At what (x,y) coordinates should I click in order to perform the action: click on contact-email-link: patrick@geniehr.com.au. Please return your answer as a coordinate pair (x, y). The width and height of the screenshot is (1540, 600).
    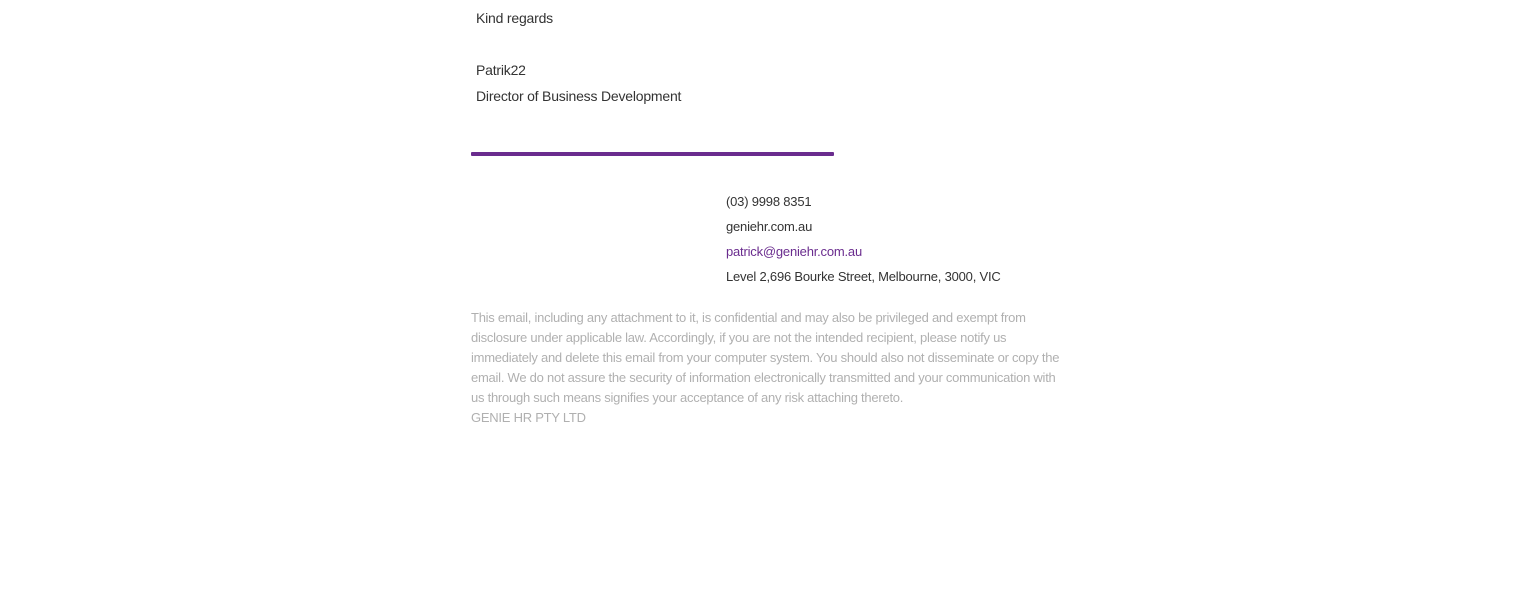
    Looking at the image, I should click on (794, 251).